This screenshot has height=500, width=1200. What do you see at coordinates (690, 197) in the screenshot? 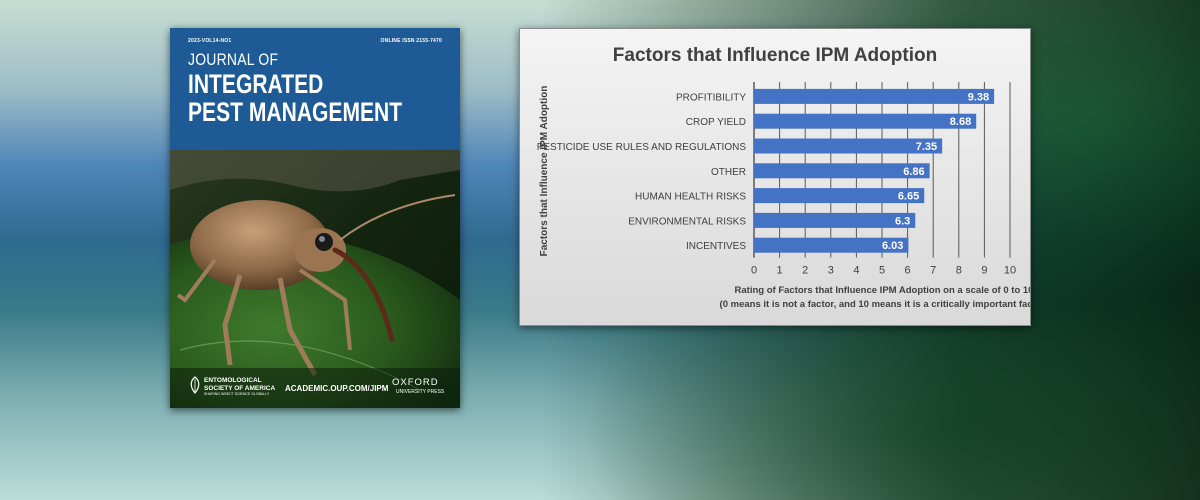
I see `category-label: HUMAN HEALTH RISKS` at bounding box center [690, 197].